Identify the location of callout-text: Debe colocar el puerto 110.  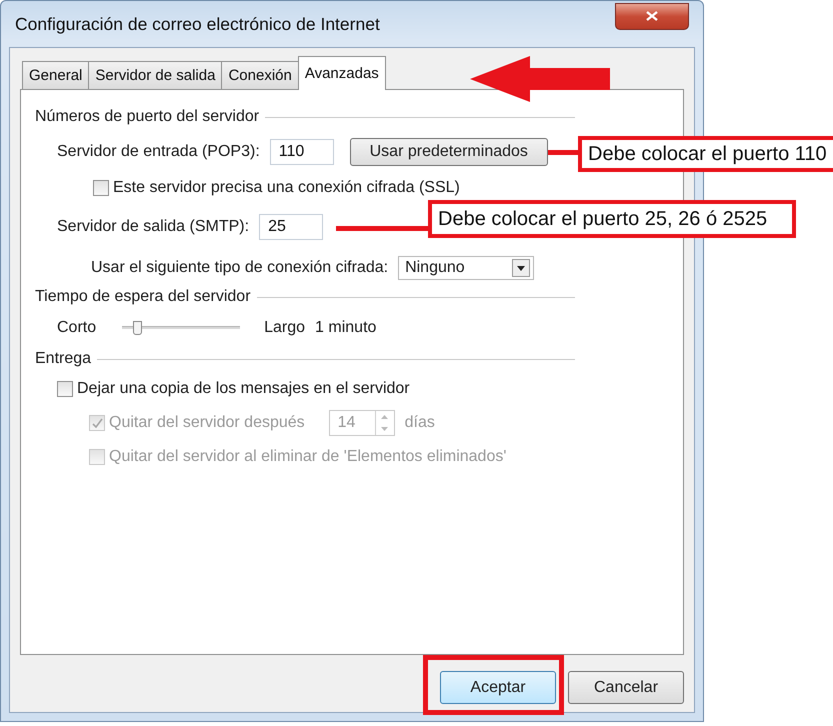
(707, 154).